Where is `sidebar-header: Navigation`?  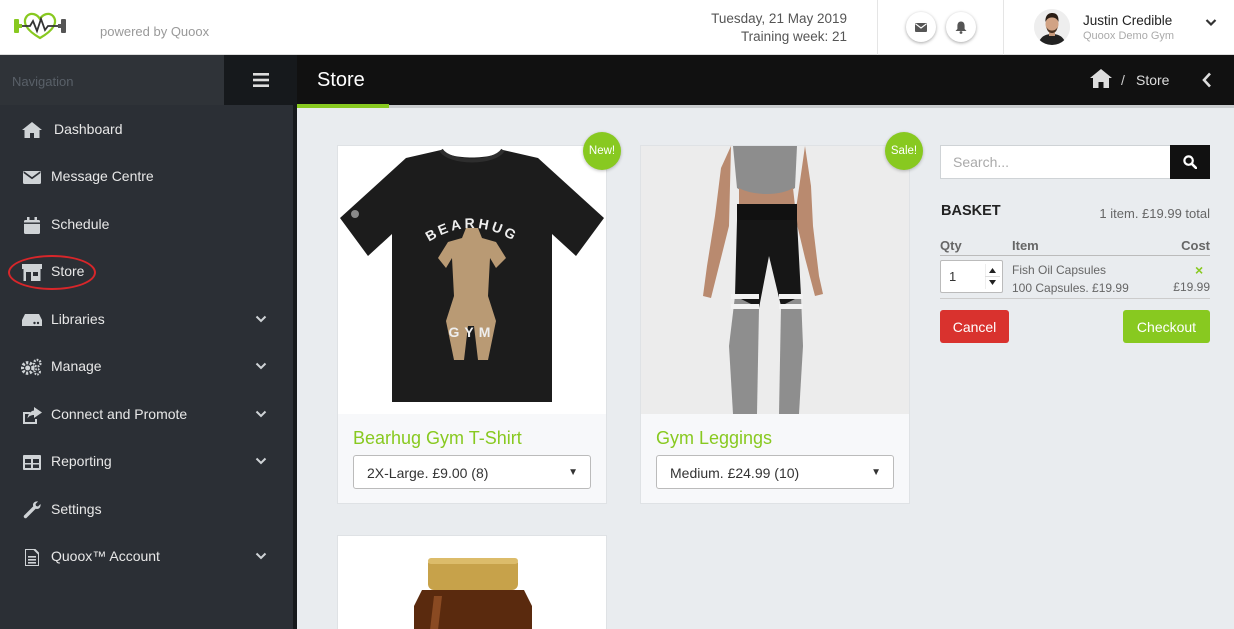 sidebar-header: Navigation is located at coordinates (112, 80).